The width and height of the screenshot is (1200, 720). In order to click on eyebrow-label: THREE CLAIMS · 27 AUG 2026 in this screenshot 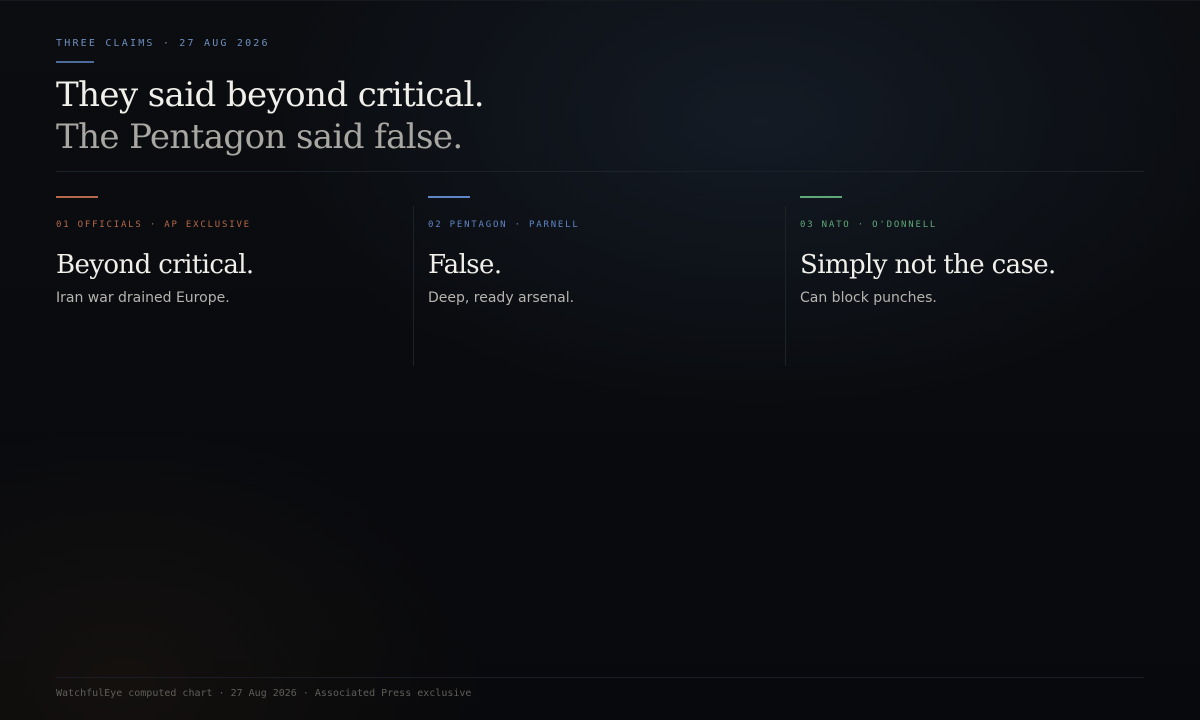, I will do `click(163, 43)`.